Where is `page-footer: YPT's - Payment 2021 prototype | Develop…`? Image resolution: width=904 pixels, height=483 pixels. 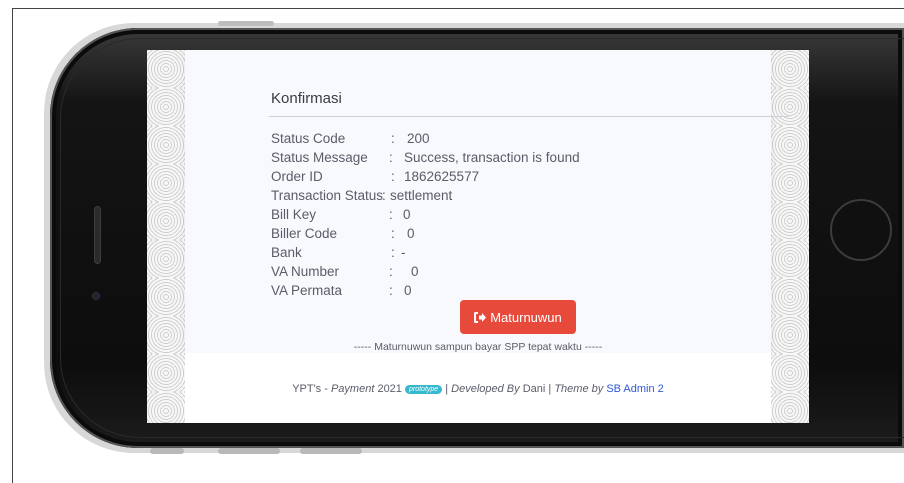 page-footer: YPT's - Payment 2021 prototype | Develop… is located at coordinates (478, 388).